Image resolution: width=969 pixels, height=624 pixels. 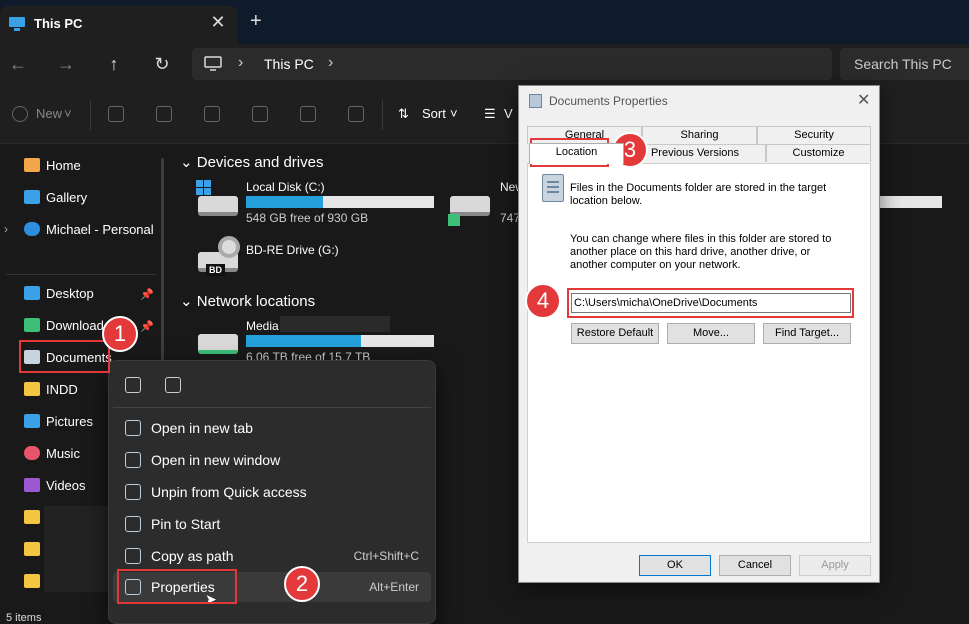 What do you see at coordinates (330, 63) in the screenshot?
I see `chevron-right-icon: ›` at bounding box center [330, 63].